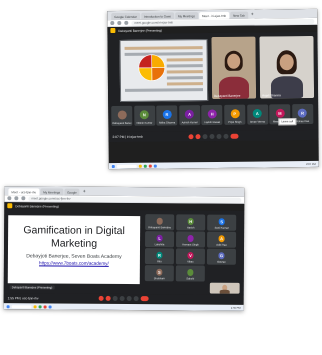  What do you see at coordinates (125, 16) in the screenshot?
I see `browser-tab: Google Calendar` at bounding box center [125, 16].